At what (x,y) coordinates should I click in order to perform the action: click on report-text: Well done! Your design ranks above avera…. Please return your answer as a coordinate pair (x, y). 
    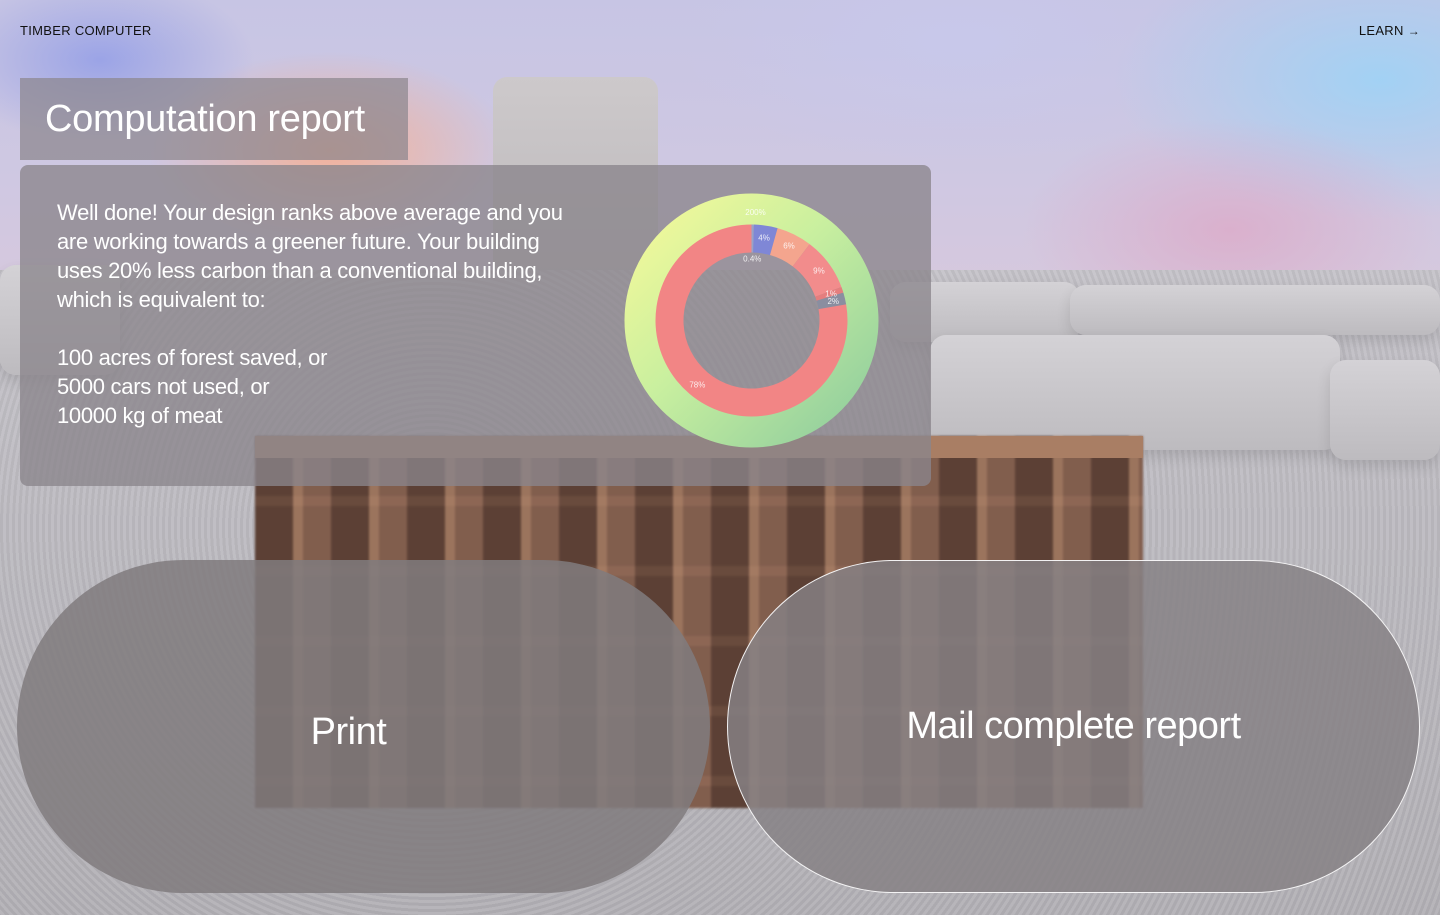
    Looking at the image, I should click on (317, 314).